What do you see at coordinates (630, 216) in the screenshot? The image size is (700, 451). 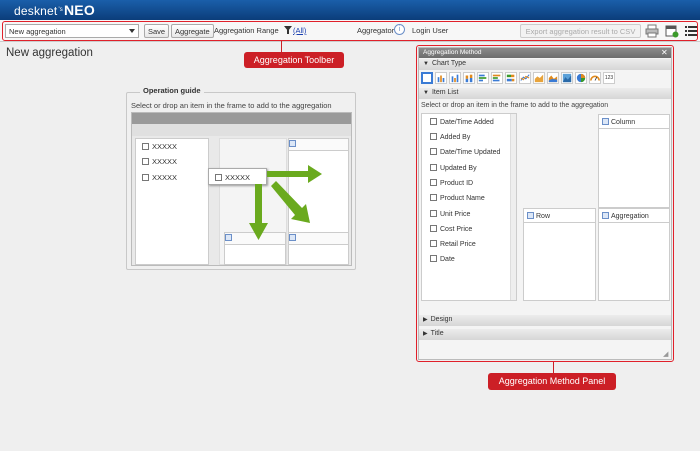 I see `aggregation-label: Aggregation` at bounding box center [630, 216].